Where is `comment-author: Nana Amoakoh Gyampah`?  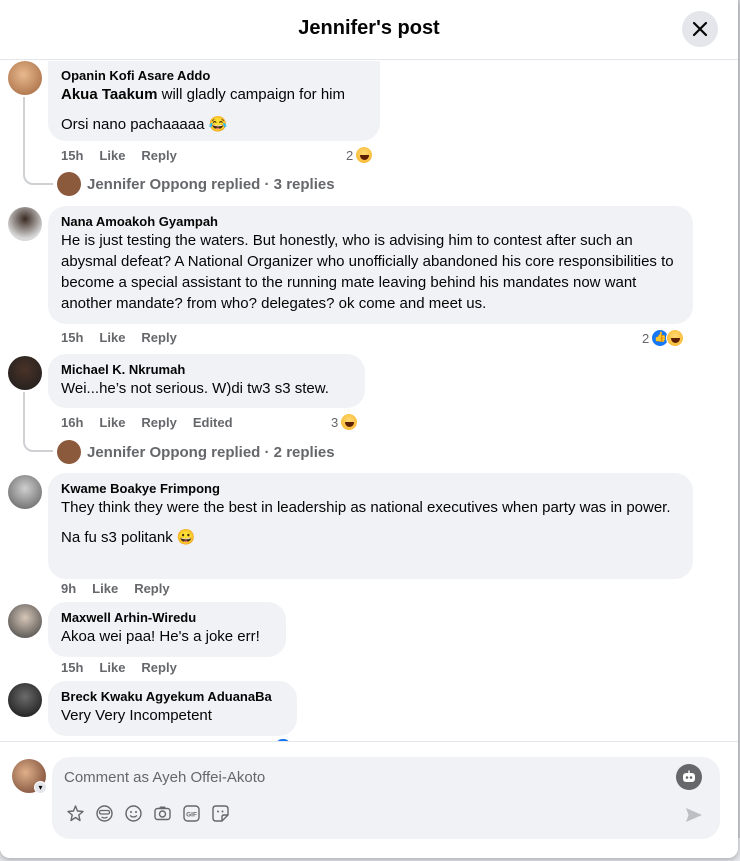
comment-author: Nana Amoakoh Gyampah is located at coordinates (371, 221).